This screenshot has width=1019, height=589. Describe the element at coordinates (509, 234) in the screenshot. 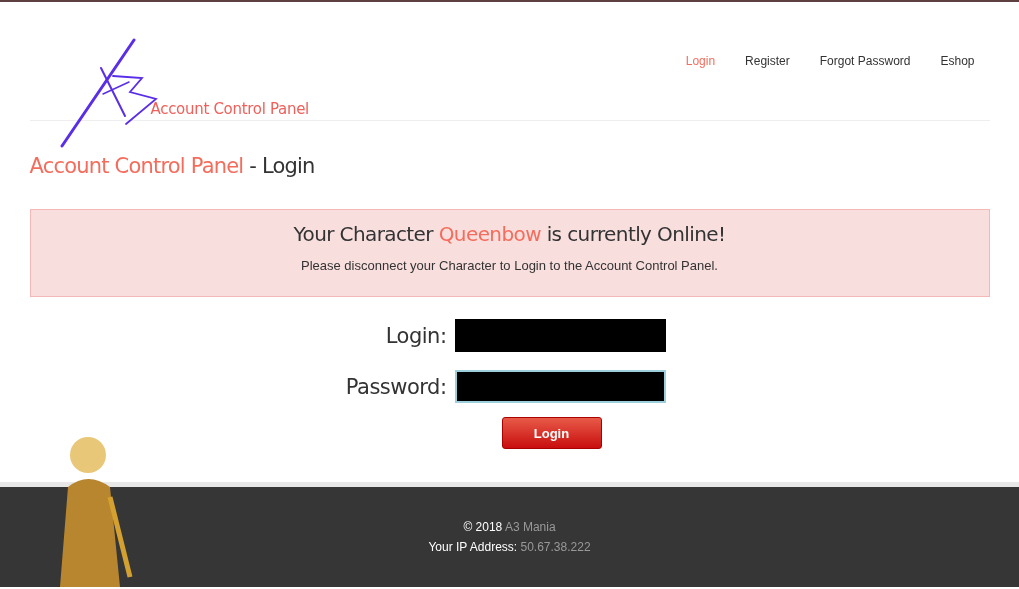

I see `alert-title: Your Character Queenbow is currently Online!` at that location.